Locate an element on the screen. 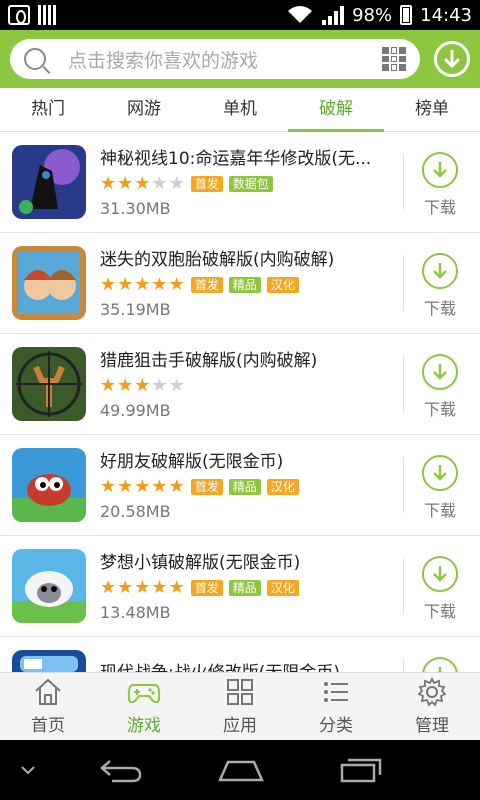 Image resolution: width=480 pixels, height=800 pixels. list-item: 现代战争:战火修改版(无限金币) ★★★★★ 下载 is located at coordinates (240, 654).